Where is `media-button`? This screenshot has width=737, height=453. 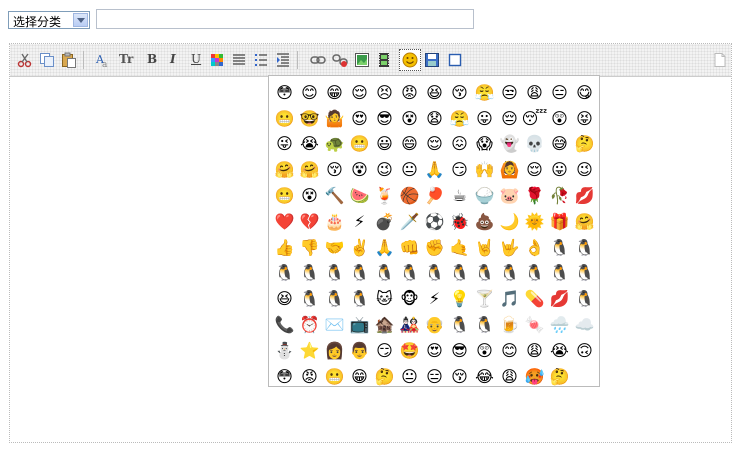
media-button is located at coordinates (384, 60).